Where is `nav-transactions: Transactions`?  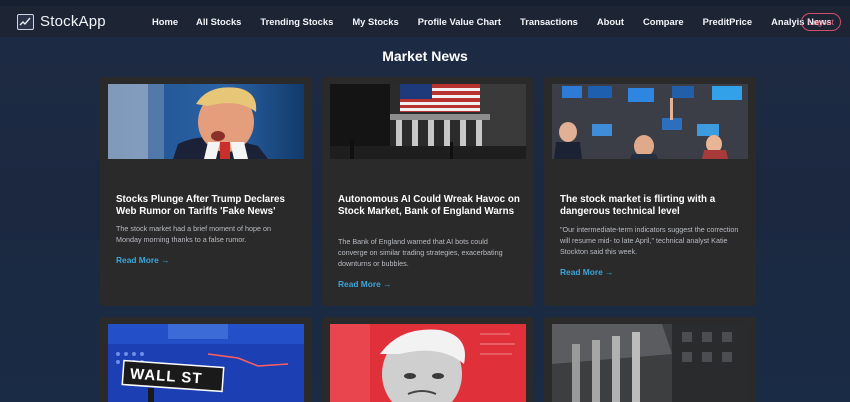
nav-transactions: Transactions is located at coordinates (549, 21).